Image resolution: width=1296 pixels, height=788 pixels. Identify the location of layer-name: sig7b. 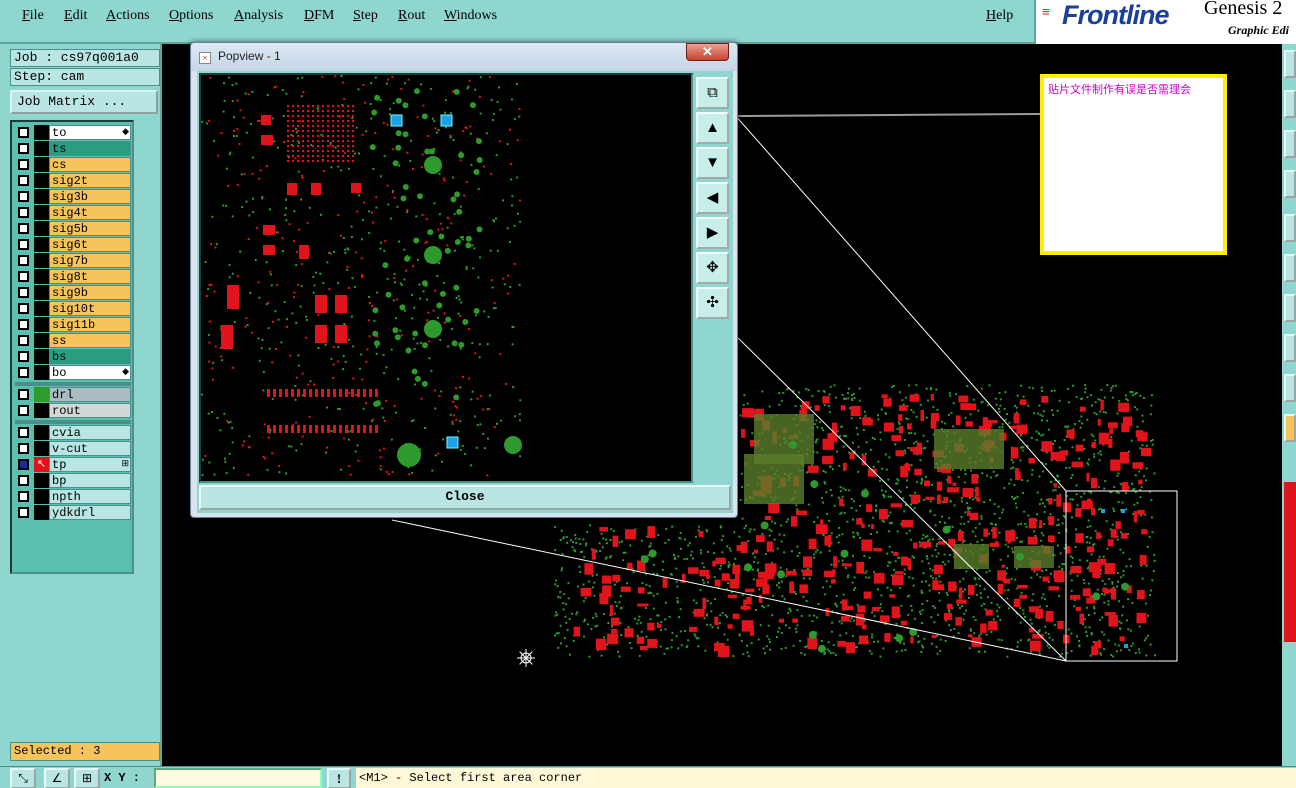
(90, 260).